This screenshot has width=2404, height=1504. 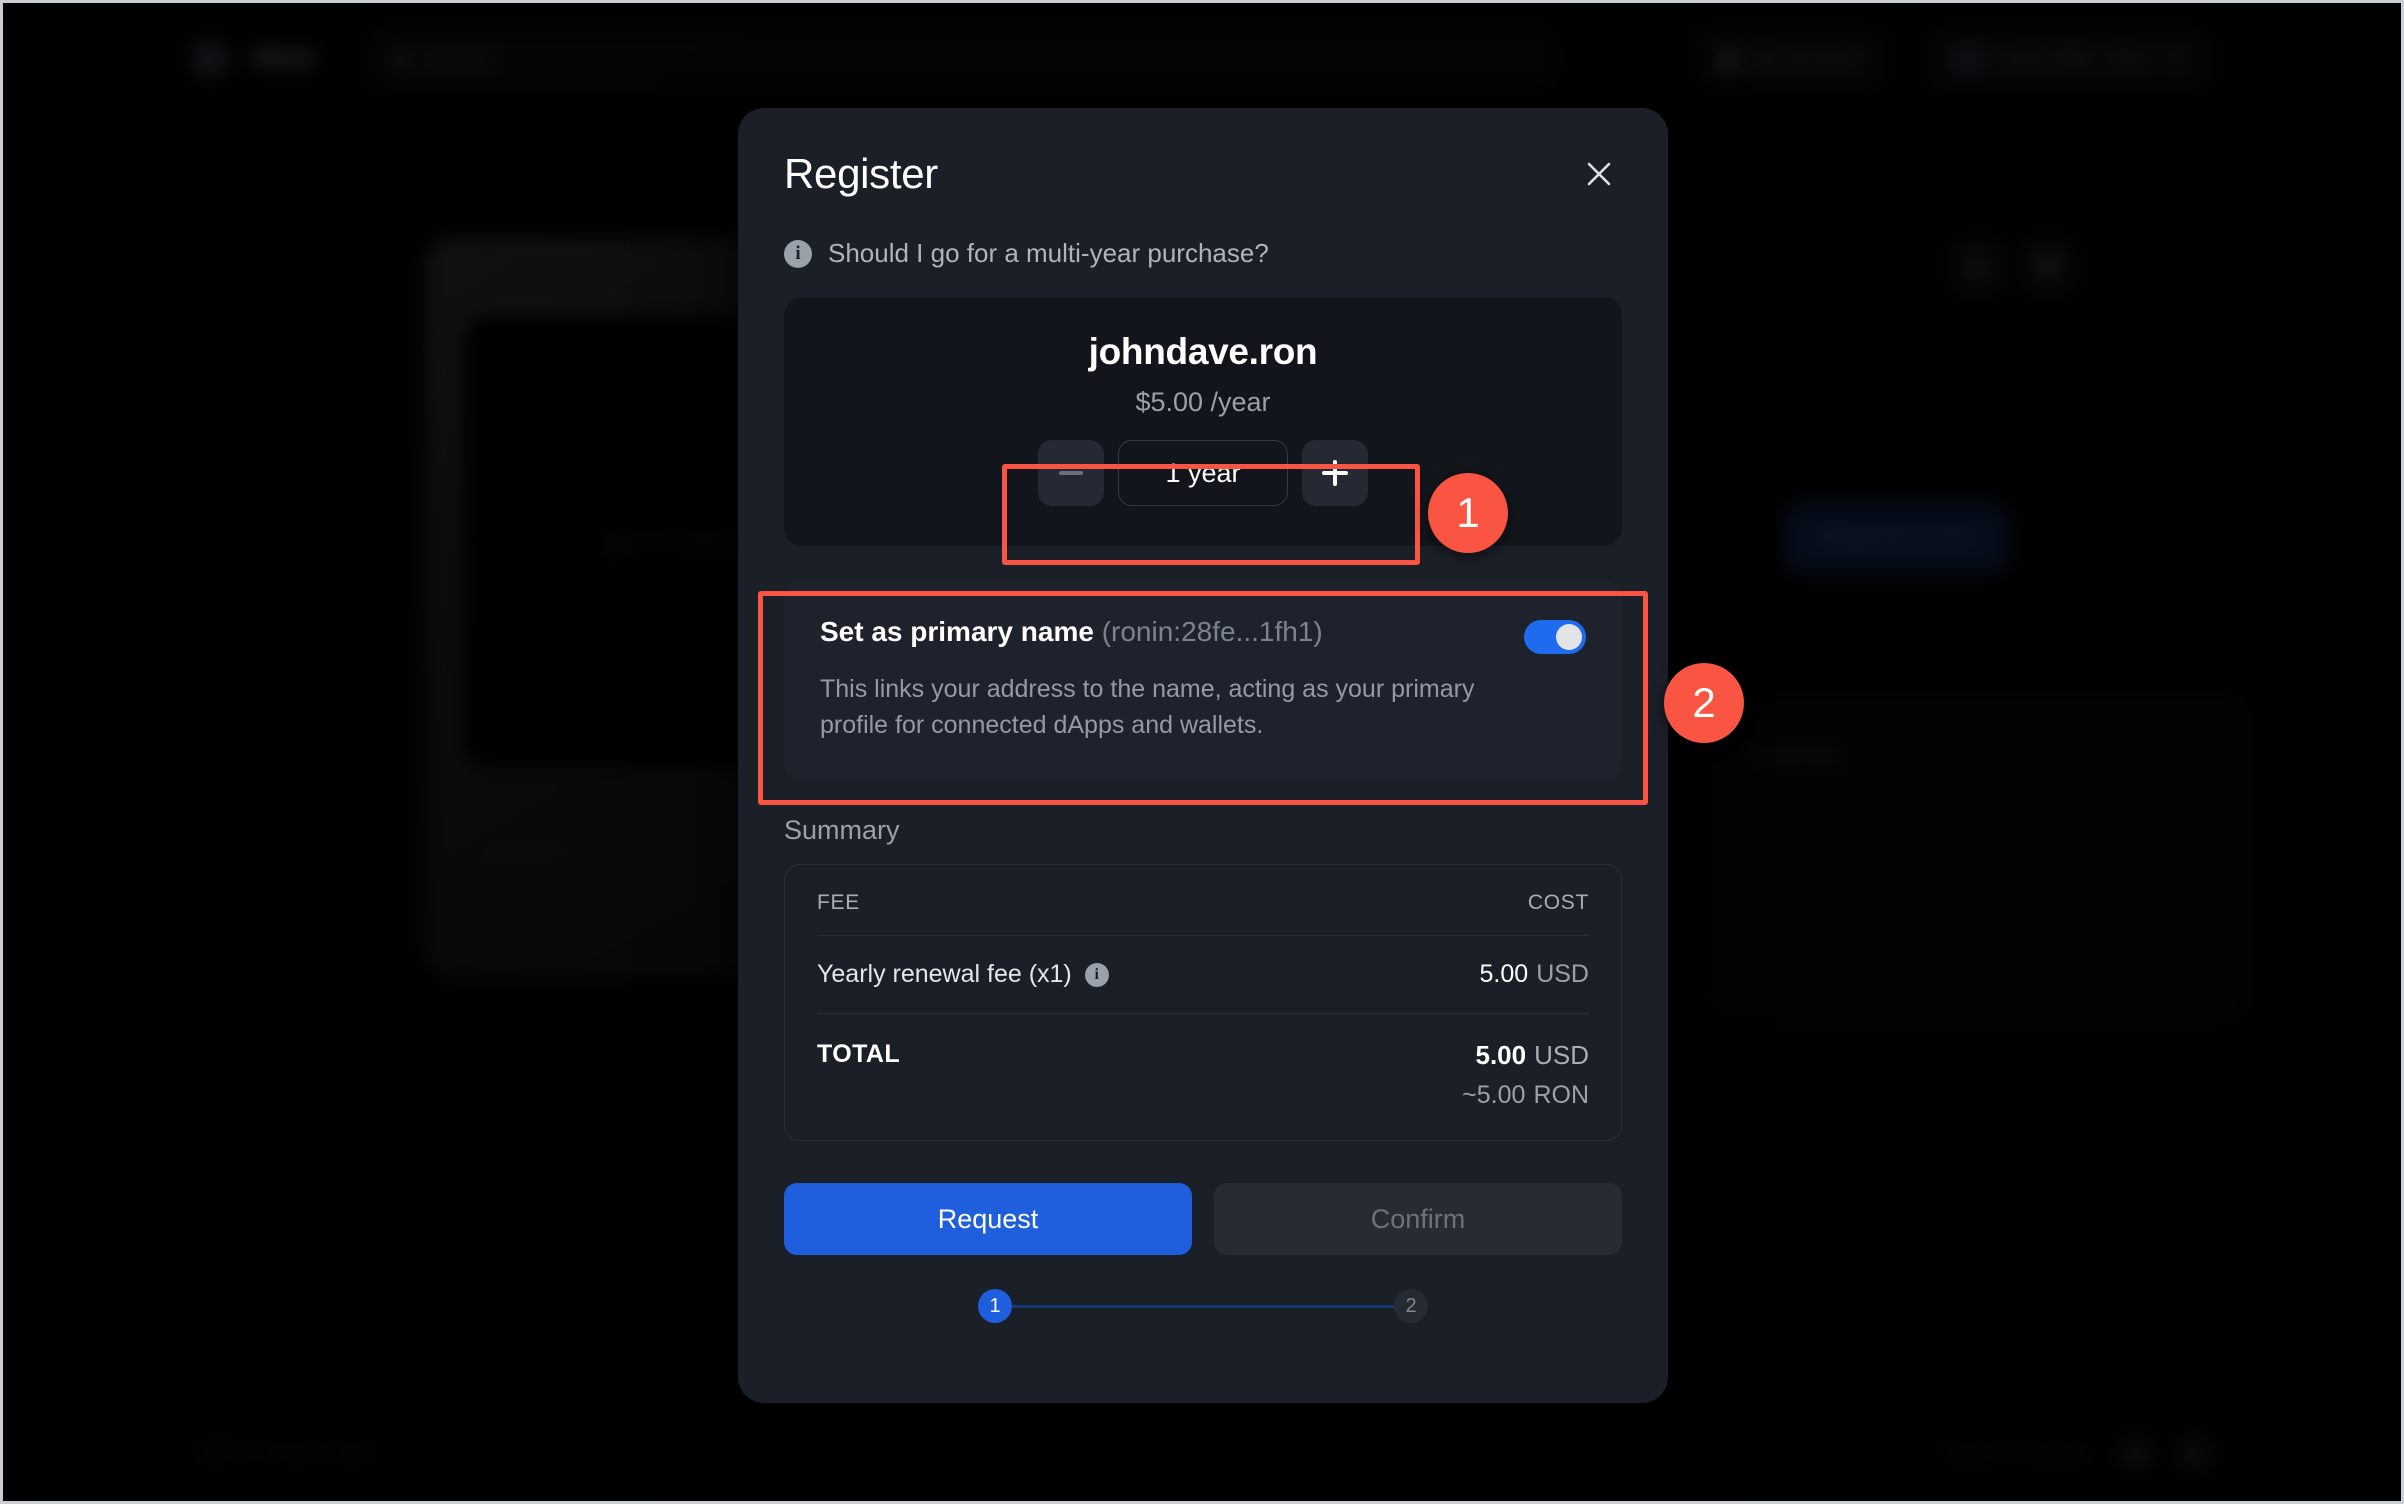 What do you see at coordinates (1212, 631) in the screenshot?
I see `primary-name-address: (ronin:28fe...1fh1)` at bounding box center [1212, 631].